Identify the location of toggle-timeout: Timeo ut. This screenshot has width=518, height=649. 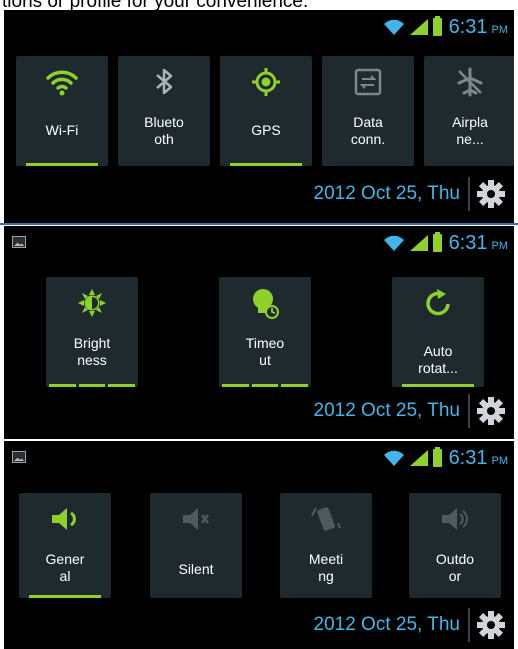
(265, 332).